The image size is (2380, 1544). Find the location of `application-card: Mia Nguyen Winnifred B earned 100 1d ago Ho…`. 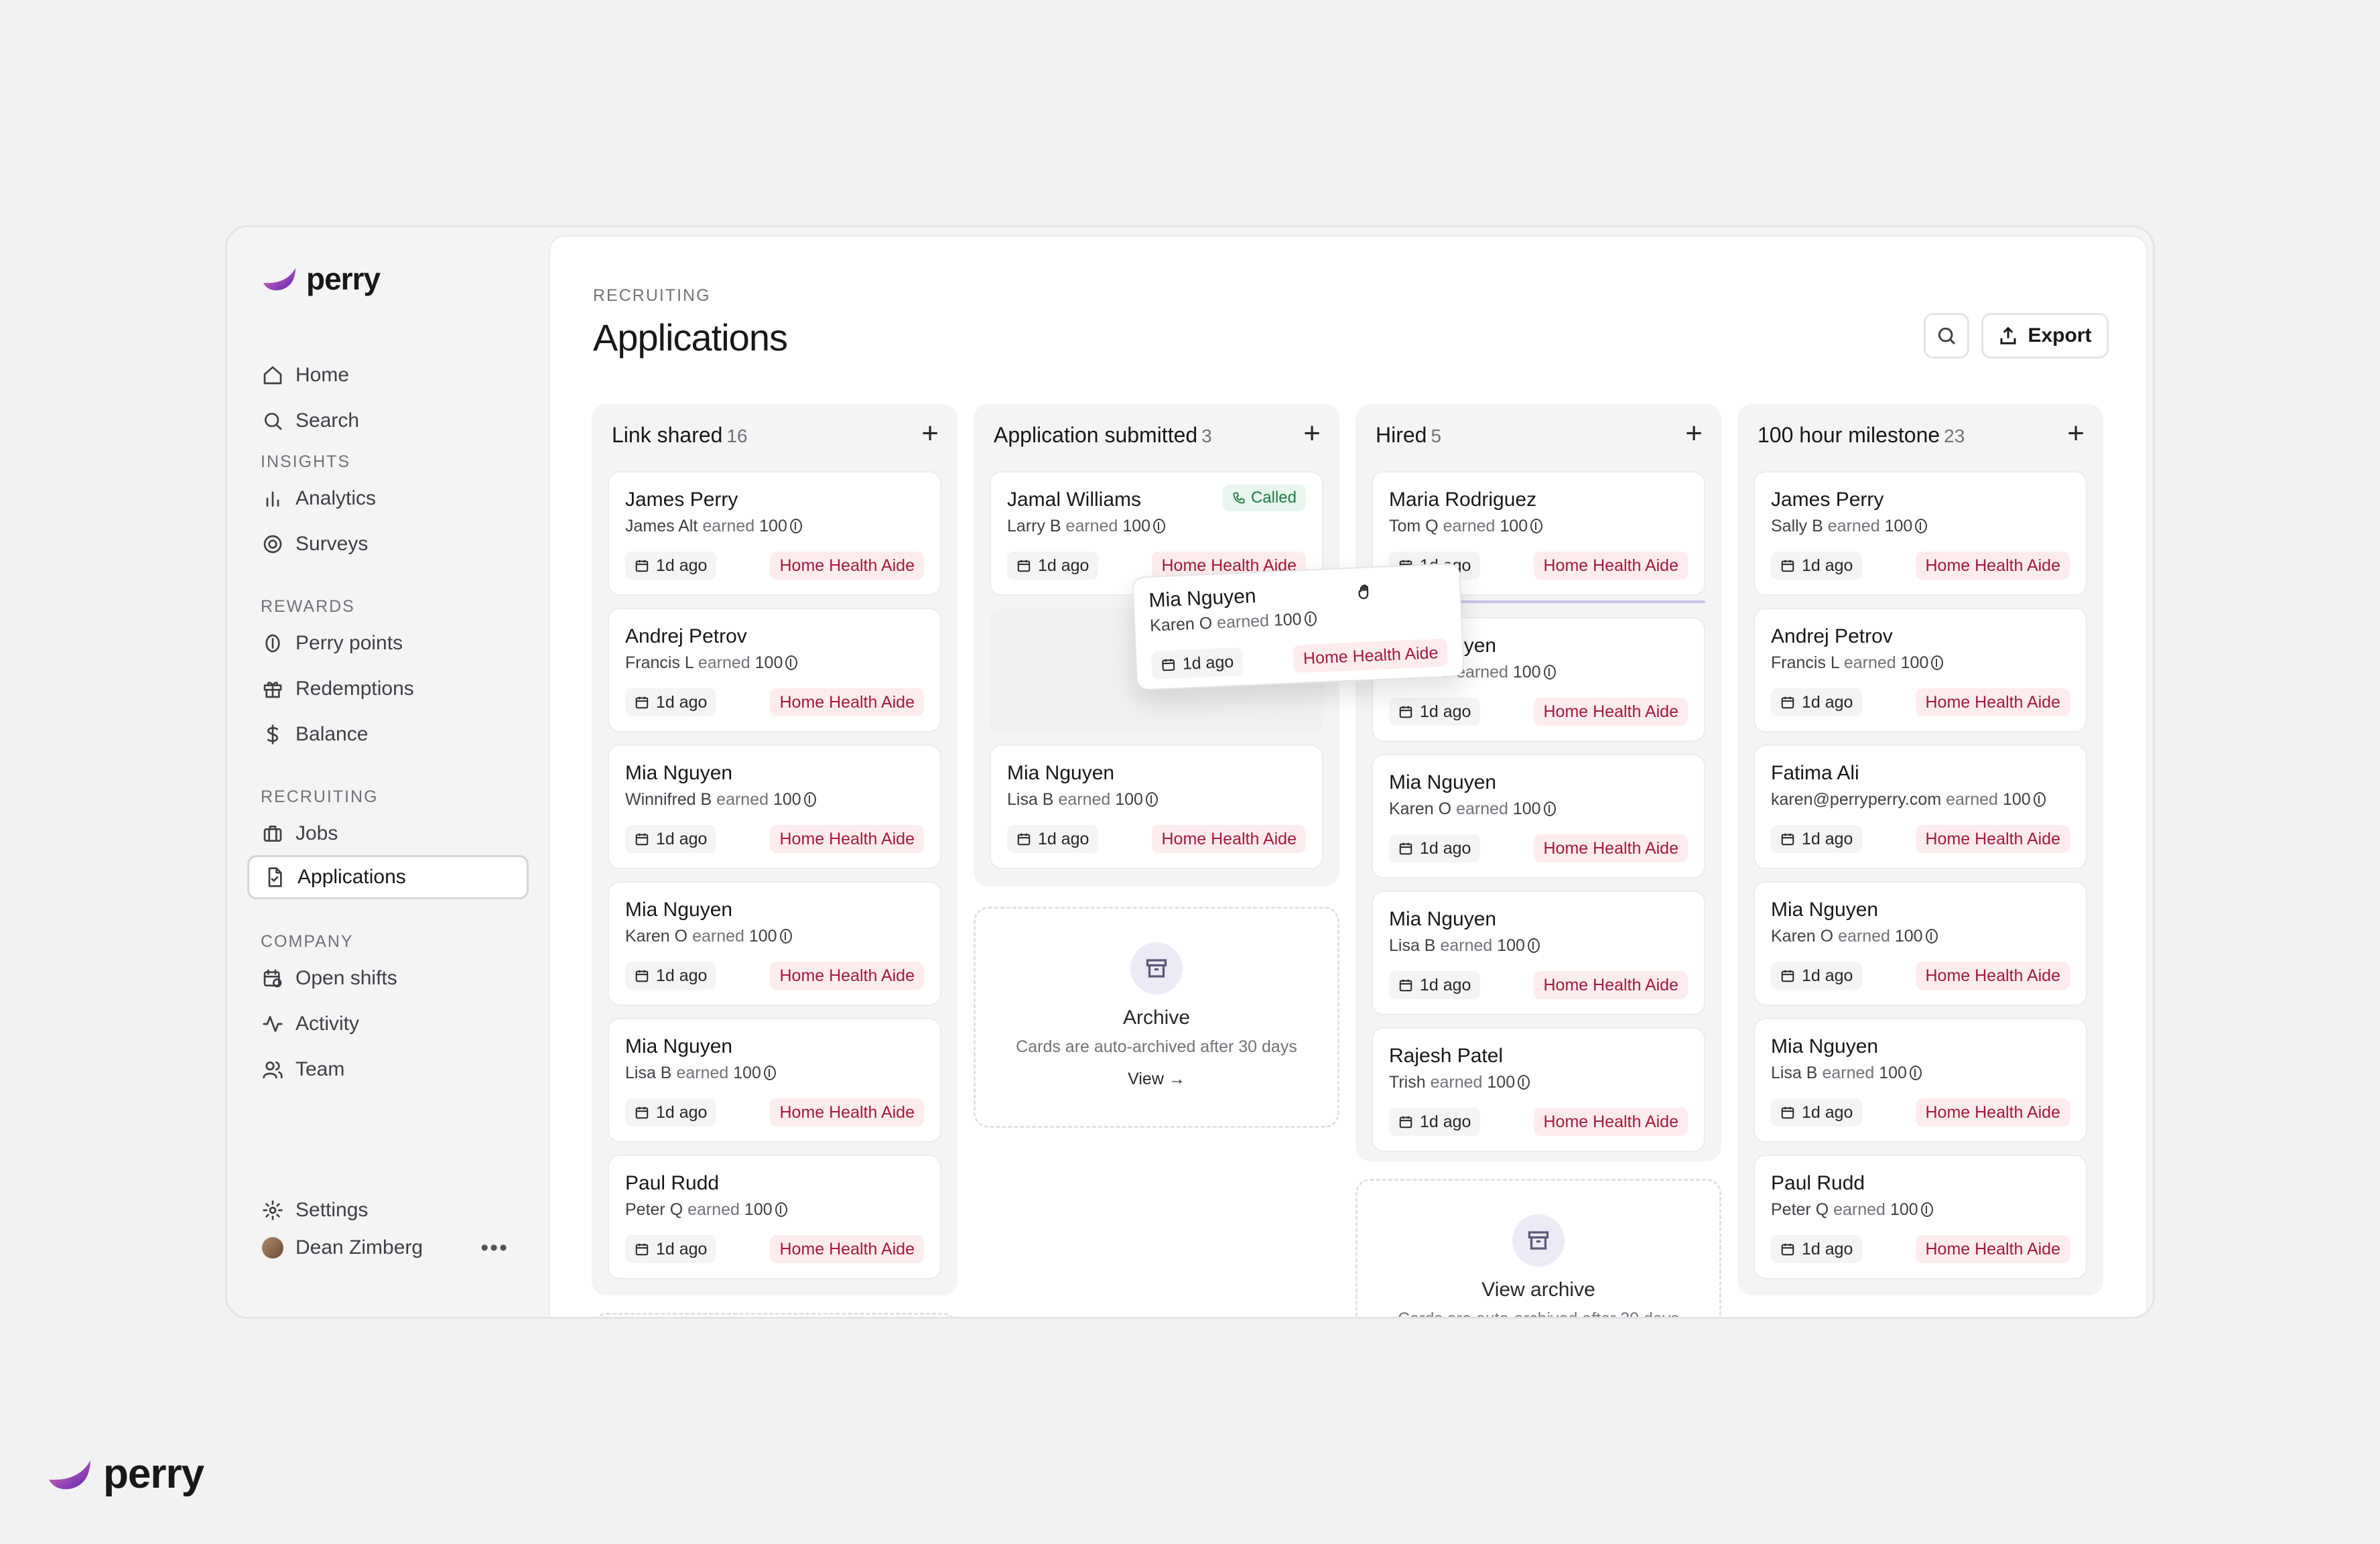

application-card: Mia Nguyen Winnifred B earned 100 1d ago Ho… is located at coordinates (774, 807).